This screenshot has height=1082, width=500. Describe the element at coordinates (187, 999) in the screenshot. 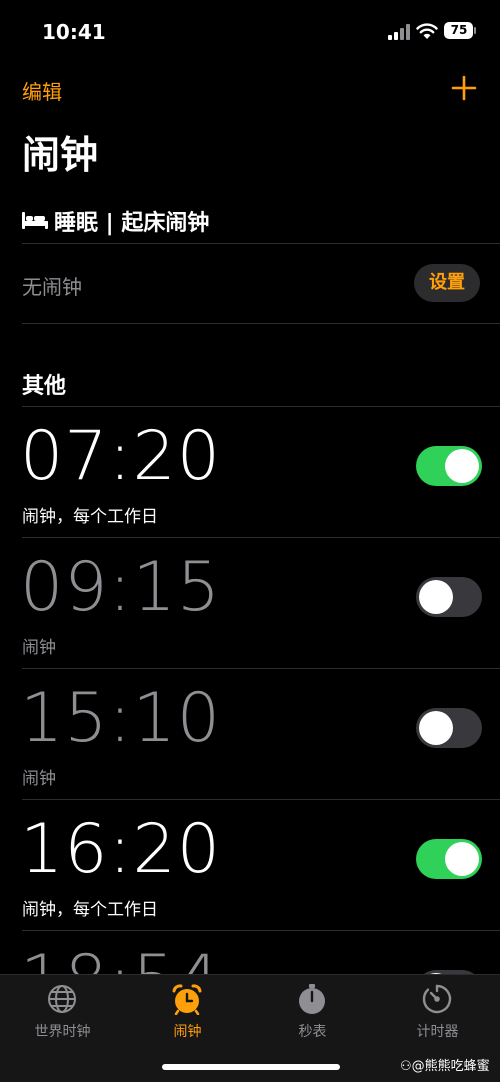

I see `alarm-clock-icon` at that location.